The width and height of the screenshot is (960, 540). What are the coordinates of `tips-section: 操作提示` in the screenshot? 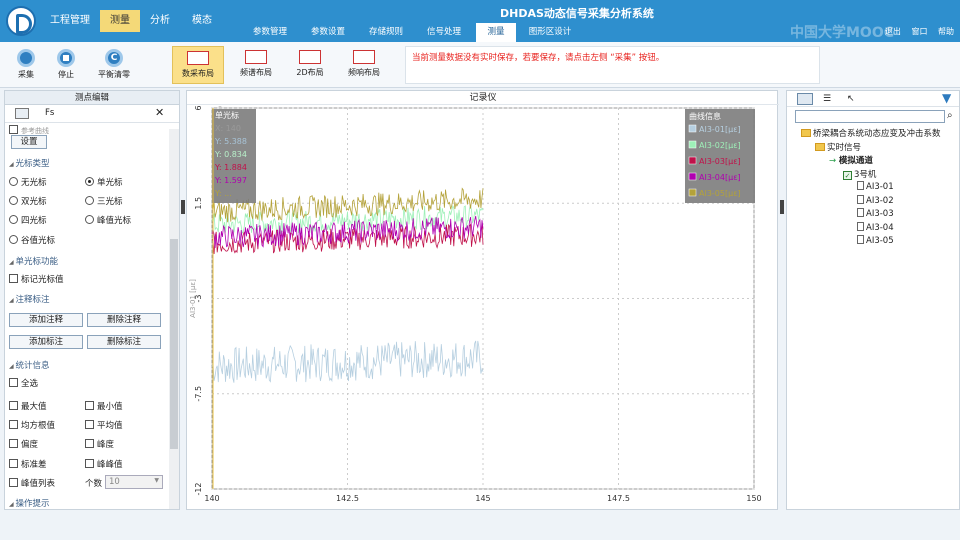 It's located at (29, 503).